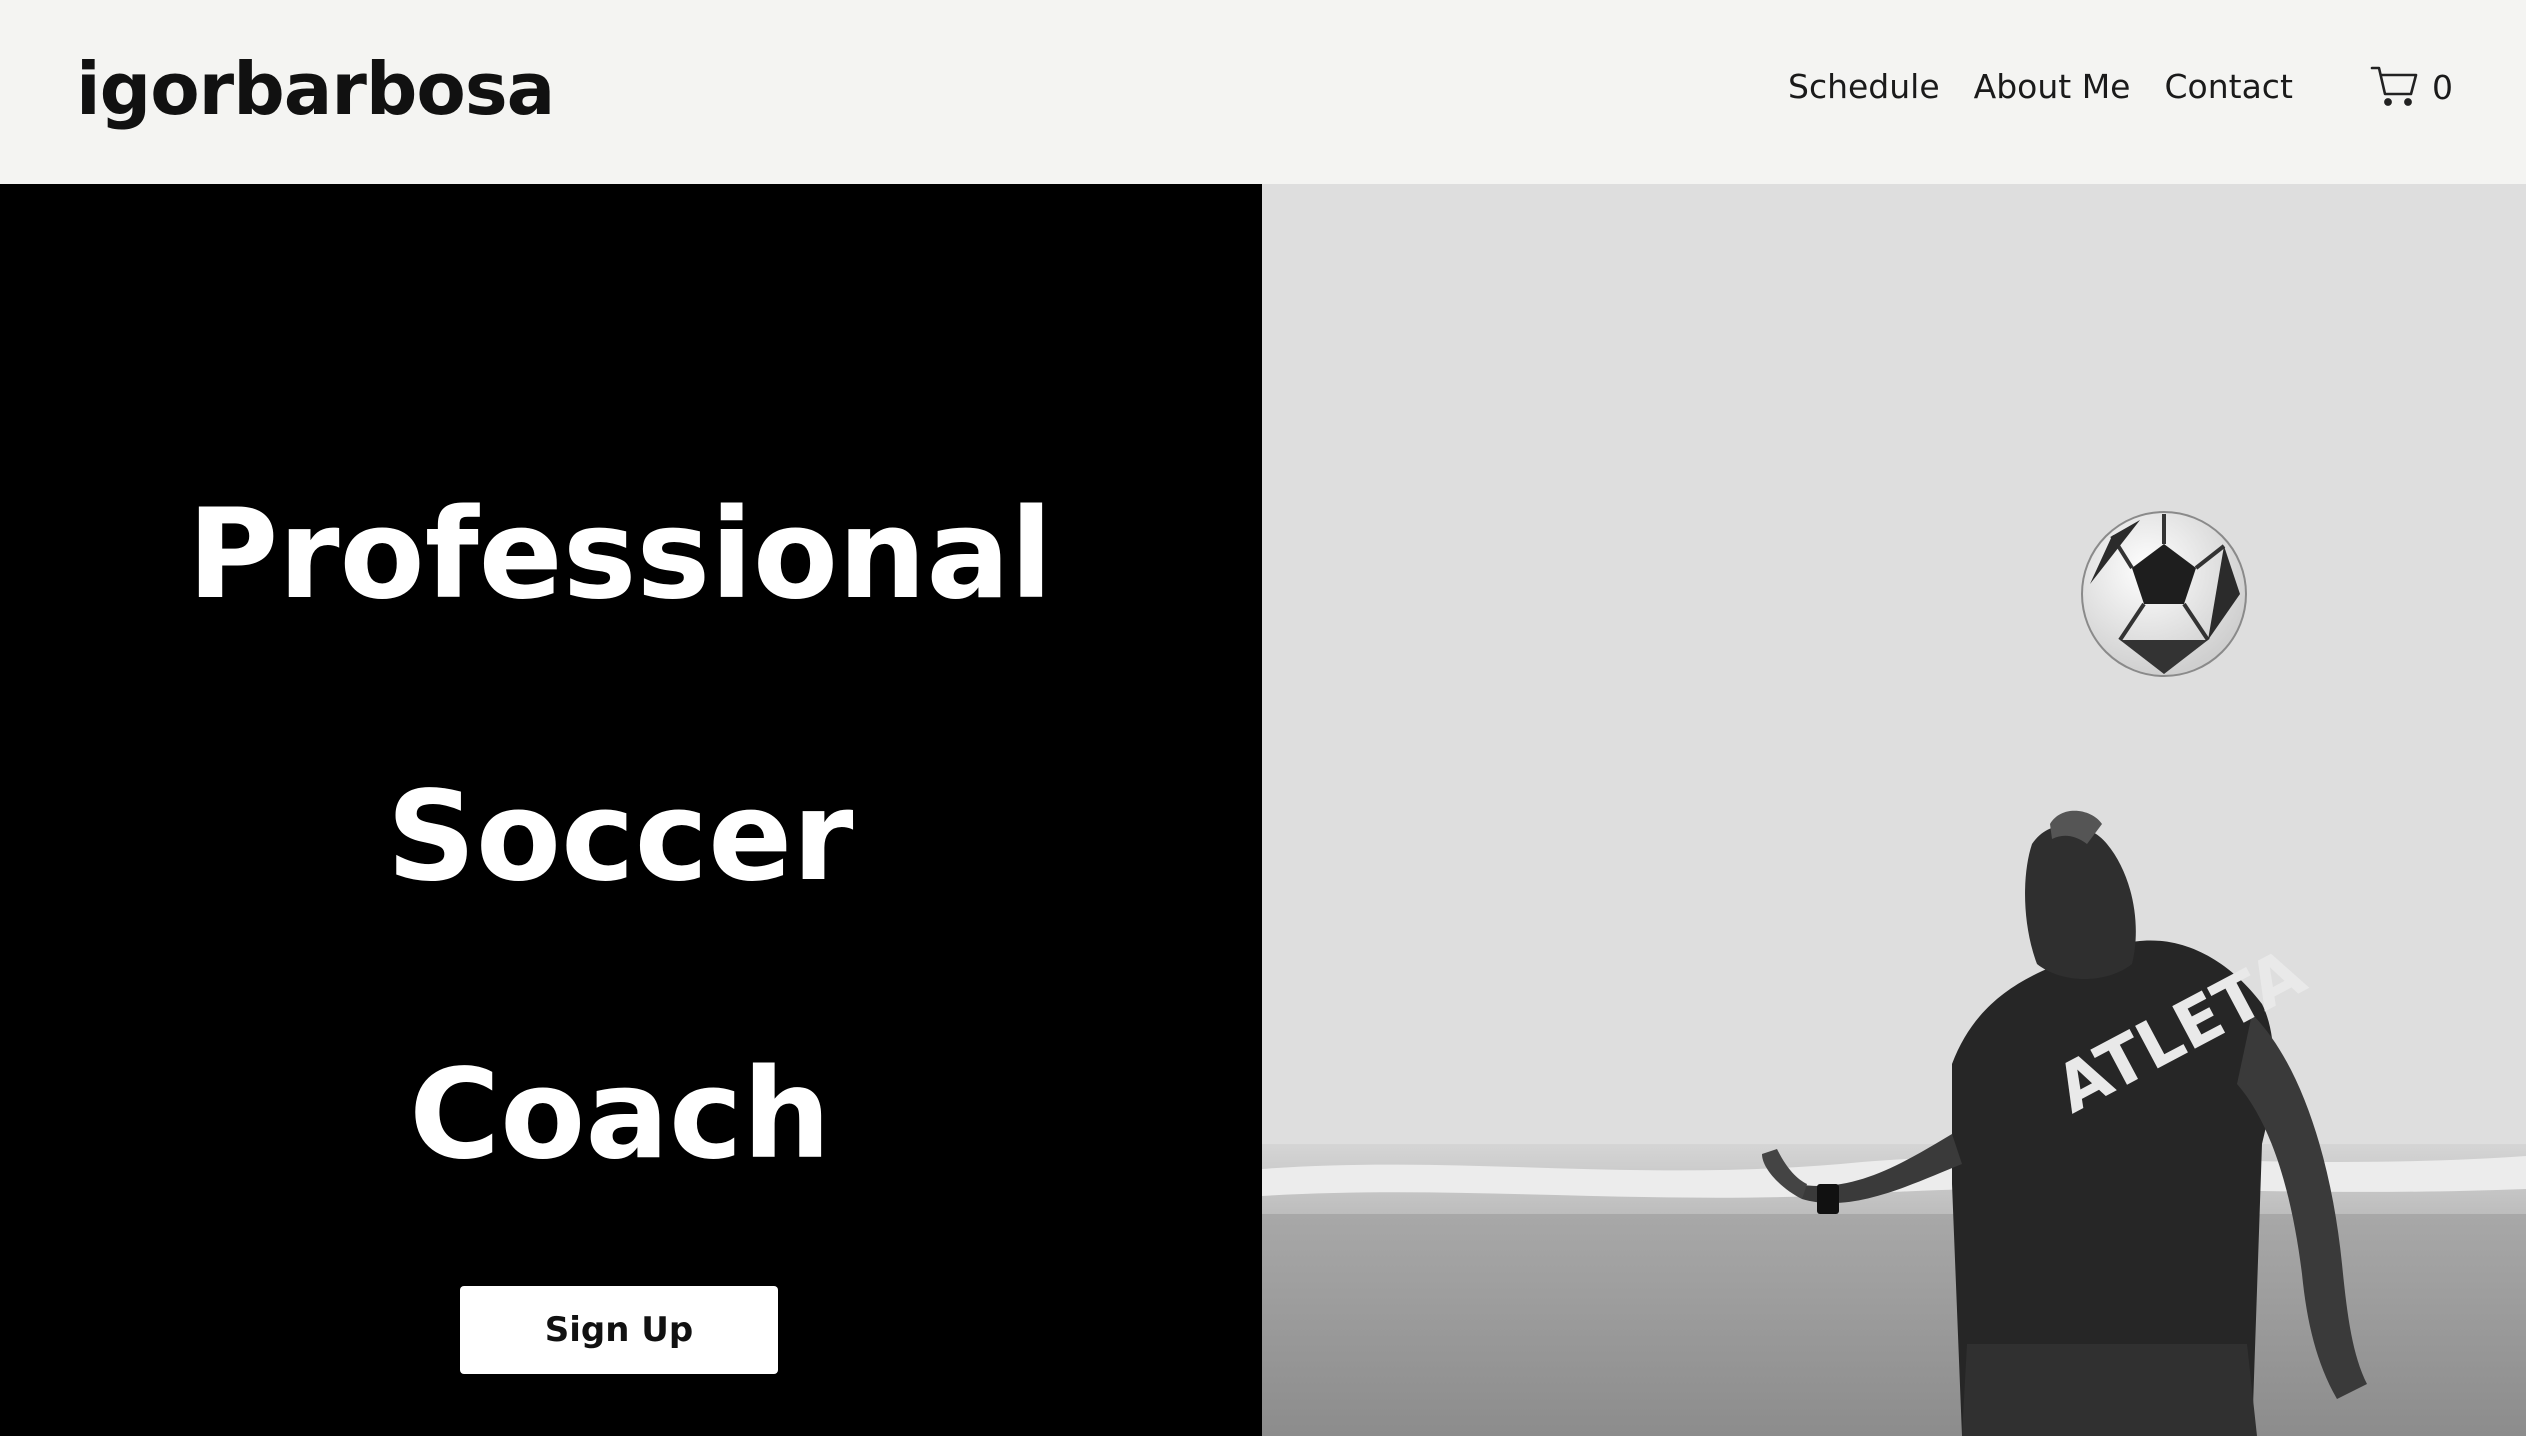 The width and height of the screenshot is (2526, 1436). What do you see at coordinates (1263, 92) in the screenshot?
I see `site-header: igorbarbosa Schedule About Me Contact 0` at bounding box center [1263, 92].